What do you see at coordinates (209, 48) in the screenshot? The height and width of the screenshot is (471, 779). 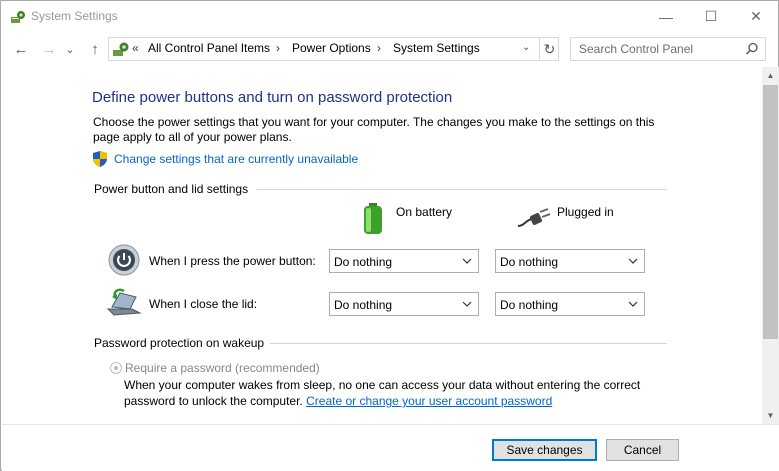 I see `breadcrumb-all-control-panel-items: All Control Panel Items` at bounding box center [209, 48].